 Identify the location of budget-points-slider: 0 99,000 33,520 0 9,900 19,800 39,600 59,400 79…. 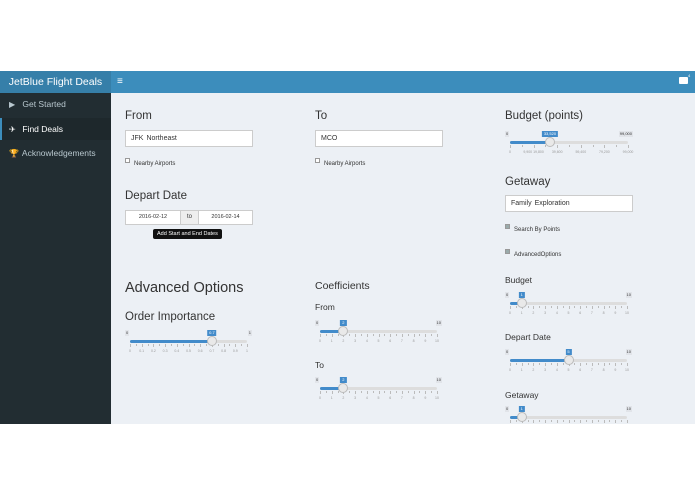
(569, 146).